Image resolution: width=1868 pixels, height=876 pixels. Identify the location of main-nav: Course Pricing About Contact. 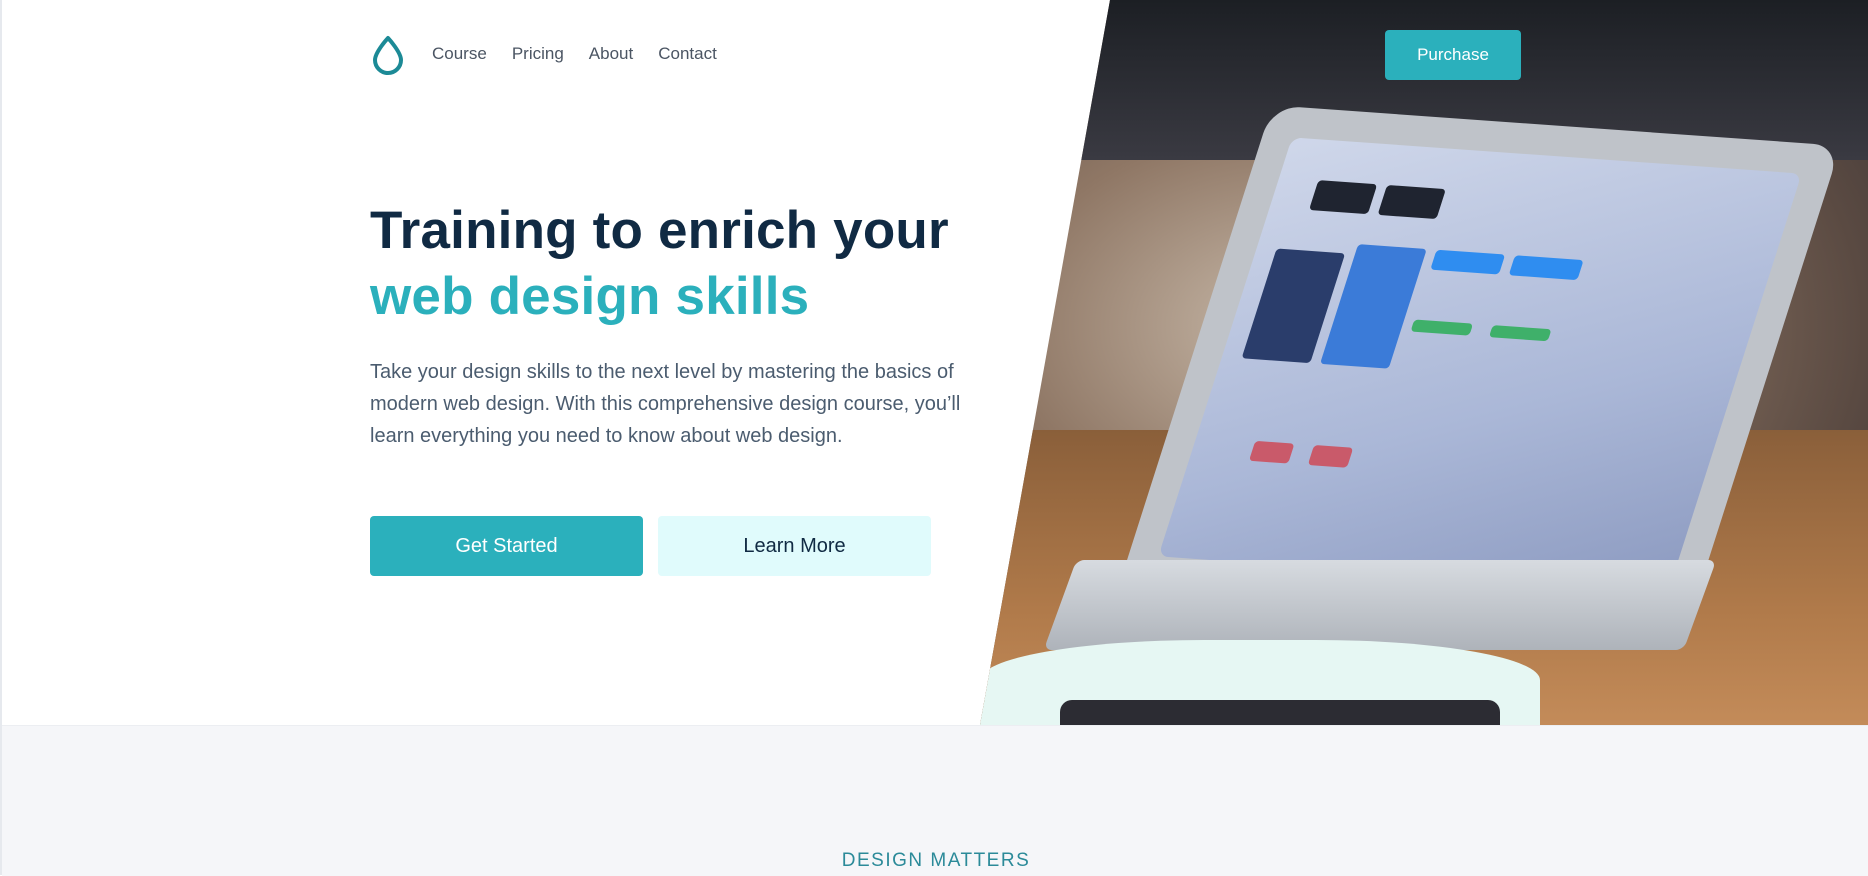
(574, 54).